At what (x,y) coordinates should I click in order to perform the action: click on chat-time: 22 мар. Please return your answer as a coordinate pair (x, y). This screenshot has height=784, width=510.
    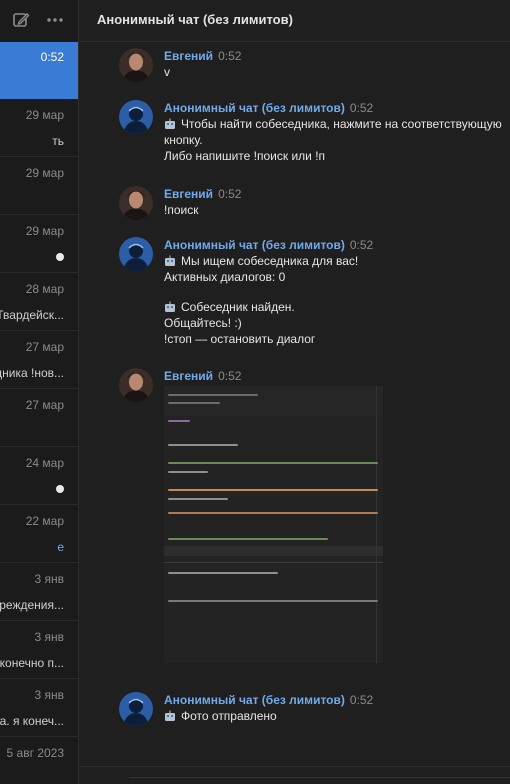
    Looking at the image, I should click on (44, 521).